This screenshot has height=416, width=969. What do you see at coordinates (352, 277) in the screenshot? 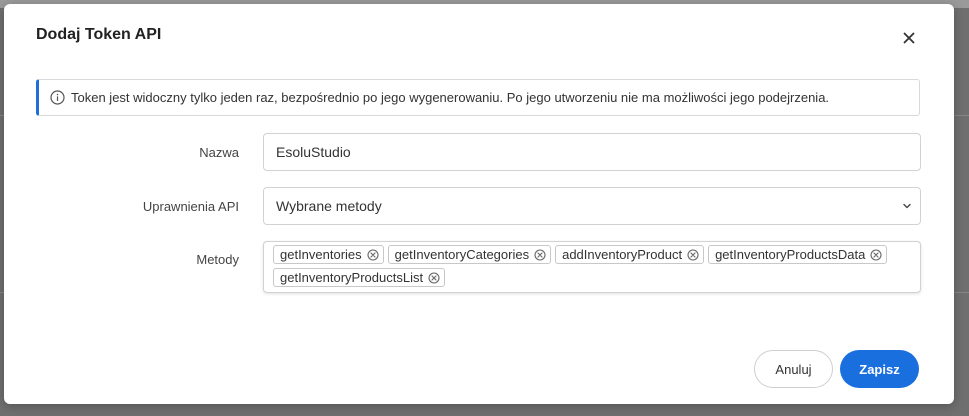
I see `method-tag-label: getInventoryProductsList` at bounding box center [352, 277].